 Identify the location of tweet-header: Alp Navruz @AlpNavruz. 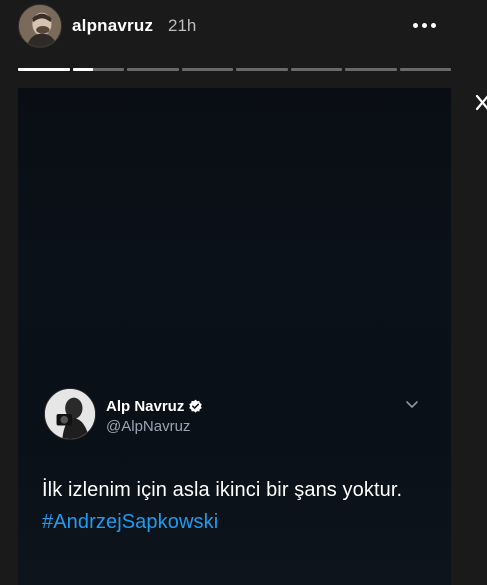
(234, 416).